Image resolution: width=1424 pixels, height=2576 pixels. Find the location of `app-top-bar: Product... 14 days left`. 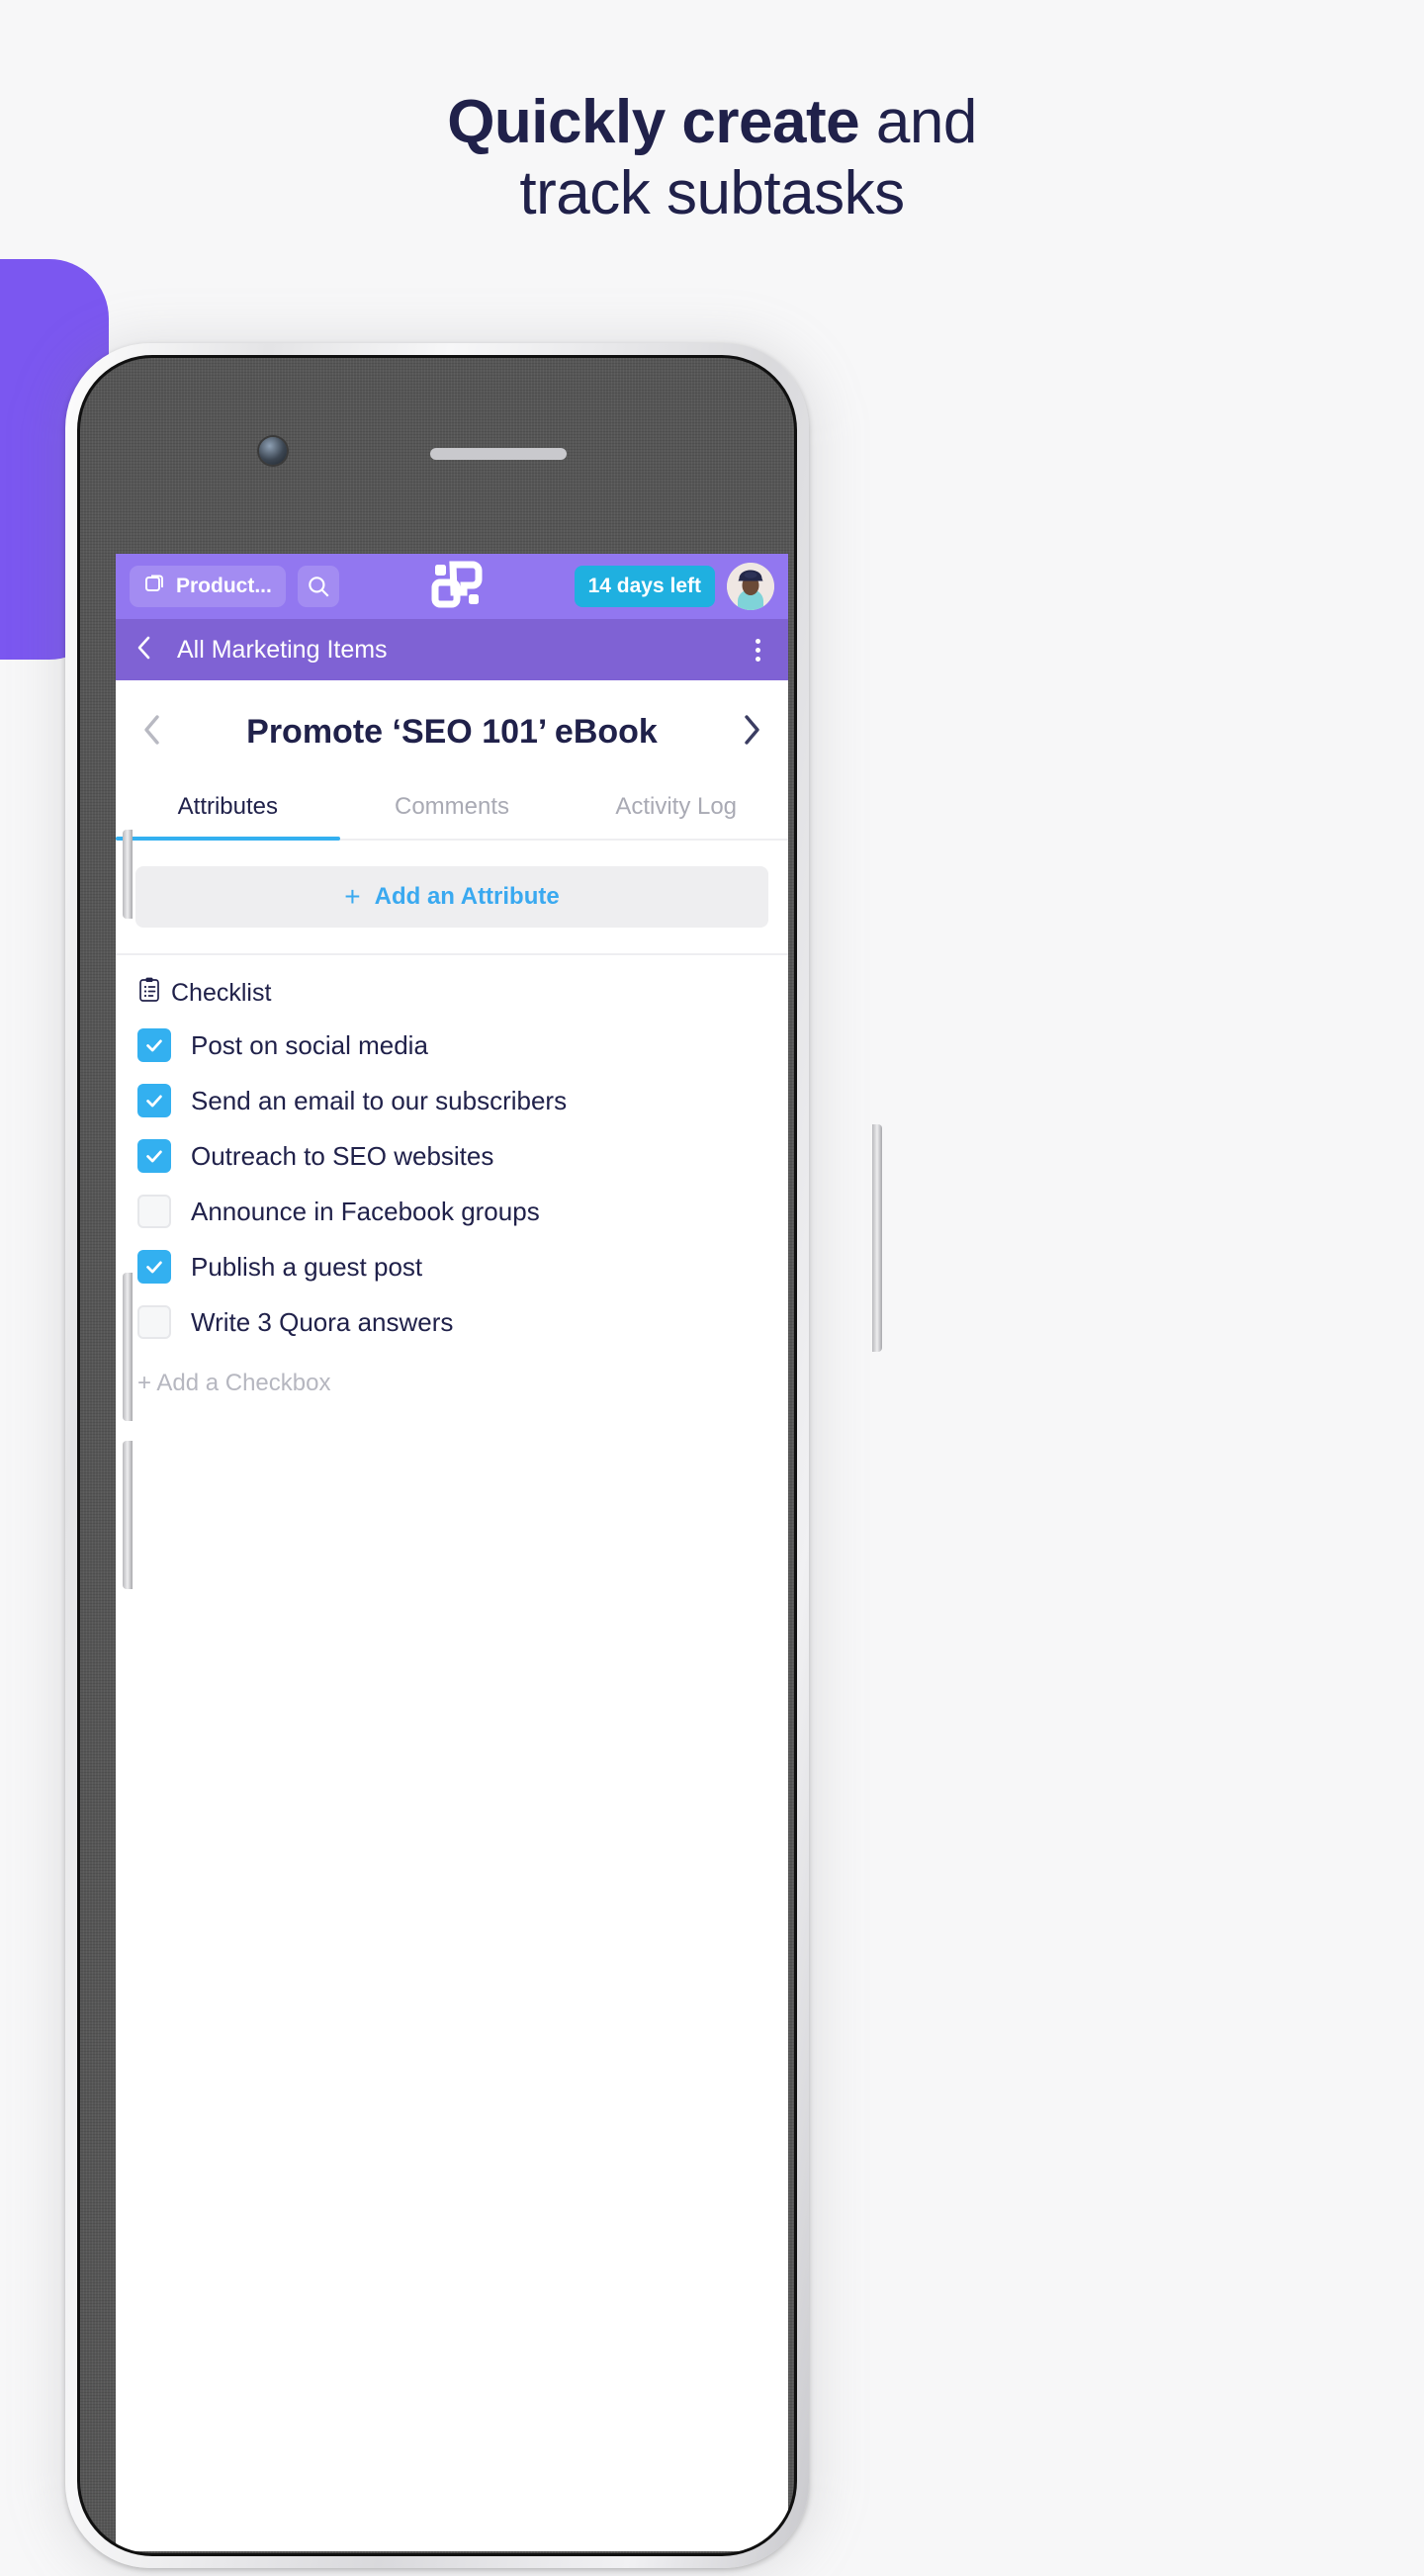

app-top-bar: Product... 14 days left is located at coordinates (452, 586).